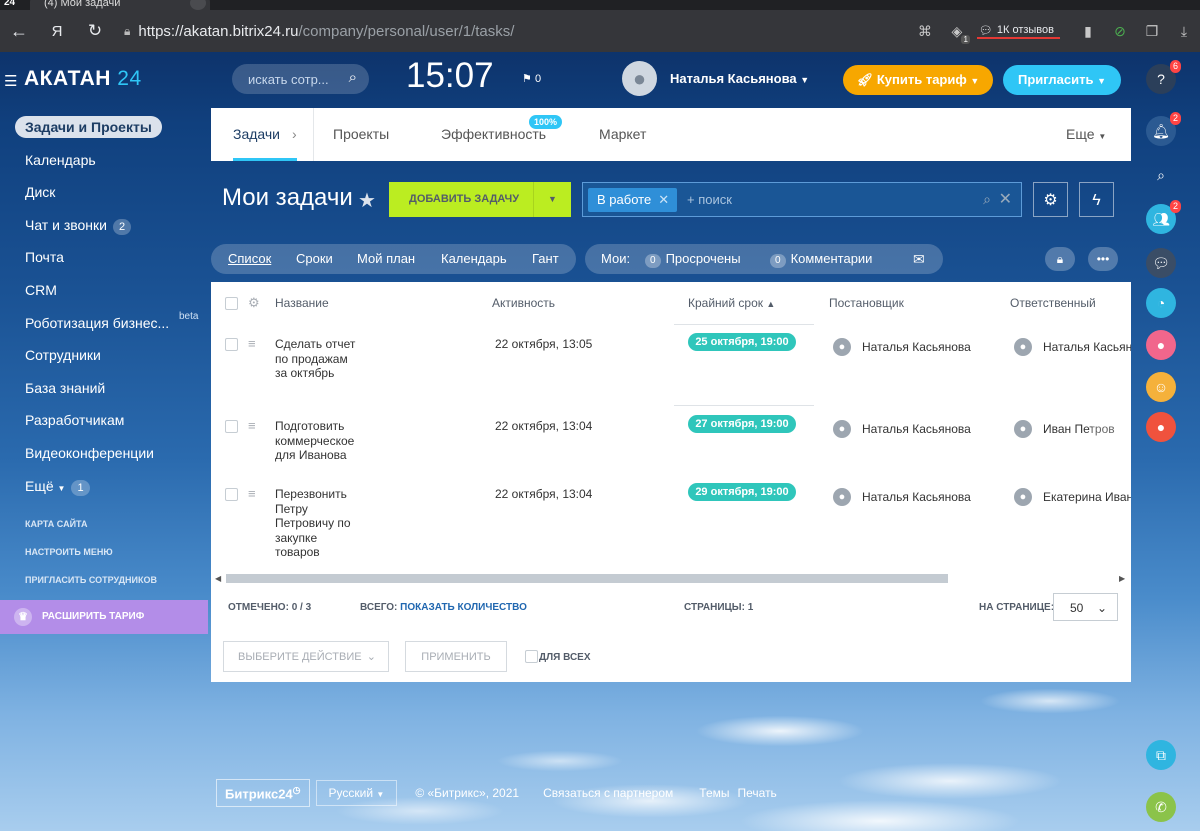 This screenshot has height=831, width=1200. I want to click on extension-icon: ◈ 1, so click(957, 33).